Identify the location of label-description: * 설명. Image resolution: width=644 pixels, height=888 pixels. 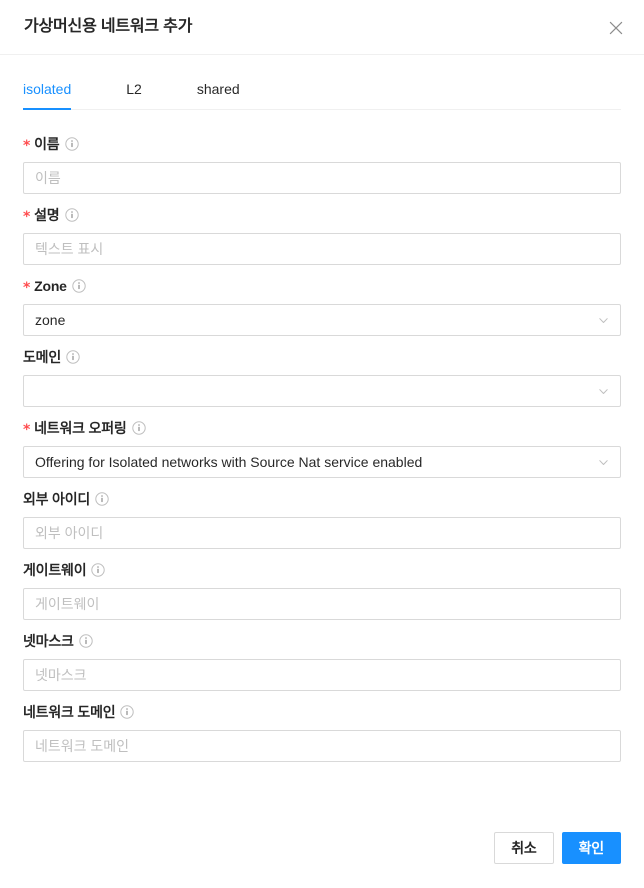
(322, 215).